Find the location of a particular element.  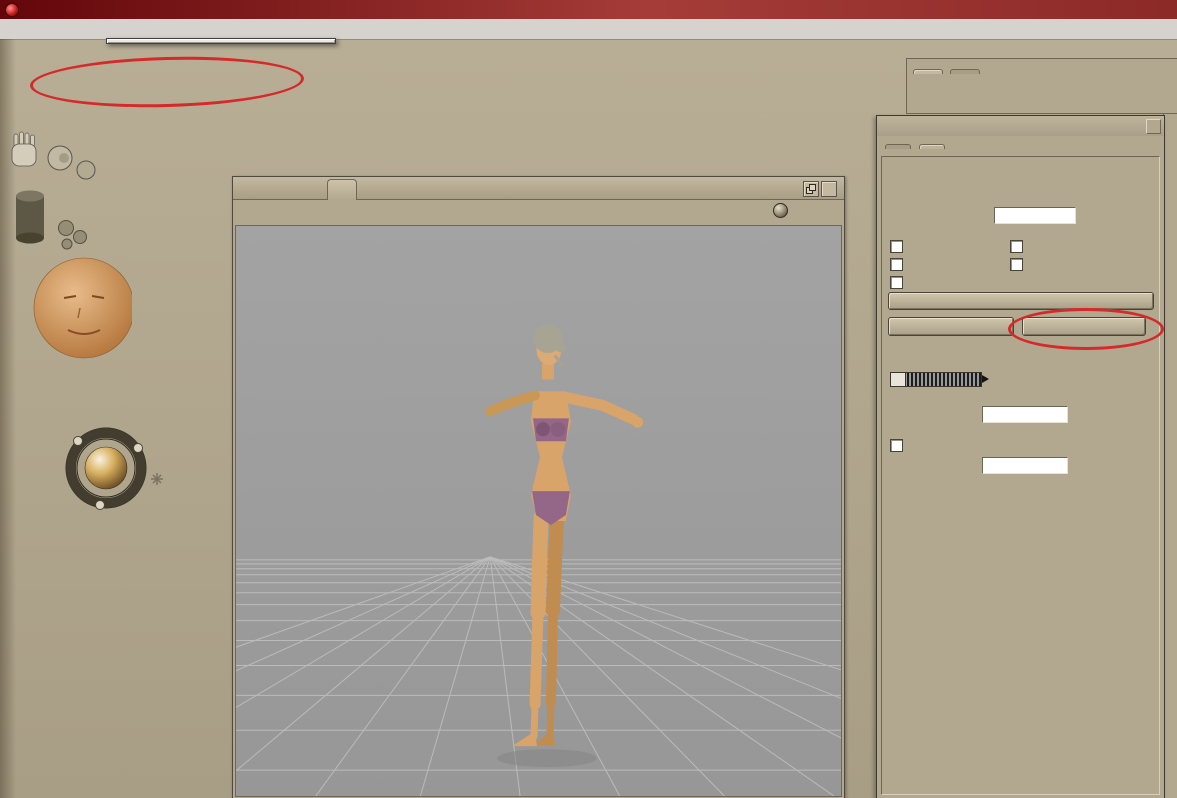

pan-hand-icon is located at coordinates (24, 149).